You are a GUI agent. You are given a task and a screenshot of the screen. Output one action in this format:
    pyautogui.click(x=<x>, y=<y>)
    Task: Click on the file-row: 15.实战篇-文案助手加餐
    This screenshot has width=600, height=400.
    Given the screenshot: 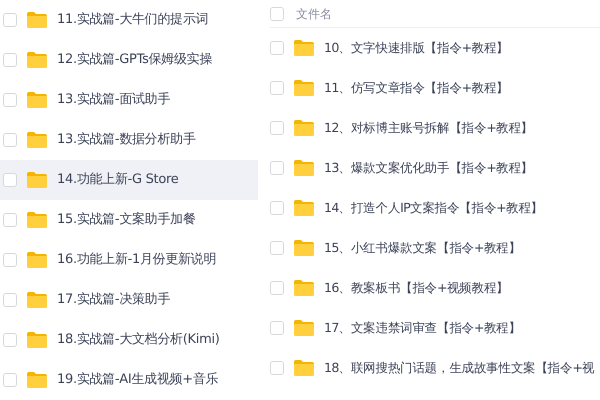 What is the action you would take?
    pyautogui.click(x=129, y=220)
    